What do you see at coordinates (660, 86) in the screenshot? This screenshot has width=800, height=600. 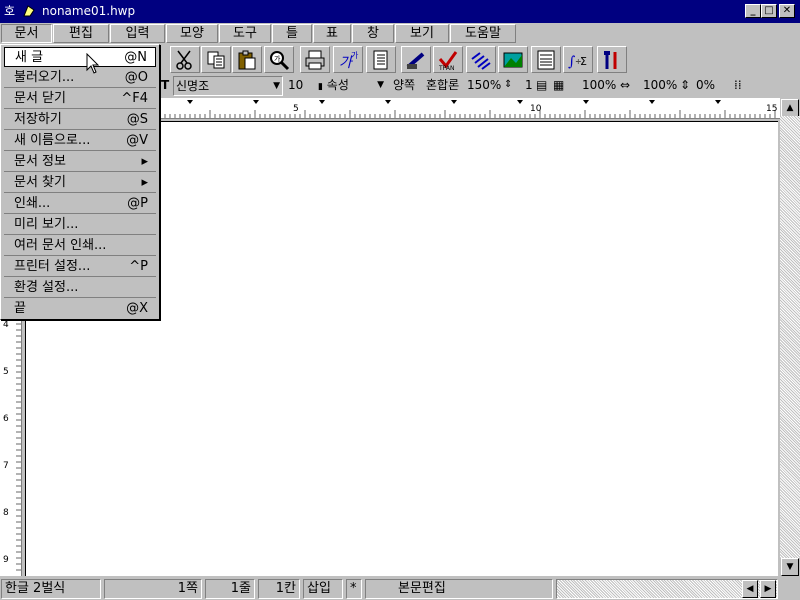 I see `height-pct-value: 100%` at bounding box center [660, 86].